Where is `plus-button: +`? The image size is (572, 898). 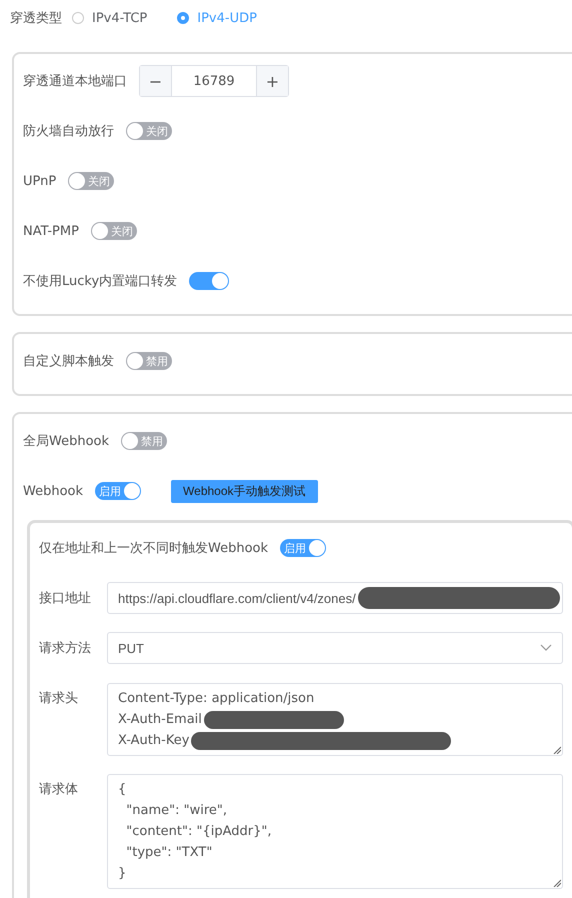
plus-button: + is located at coordinates (272, 81).